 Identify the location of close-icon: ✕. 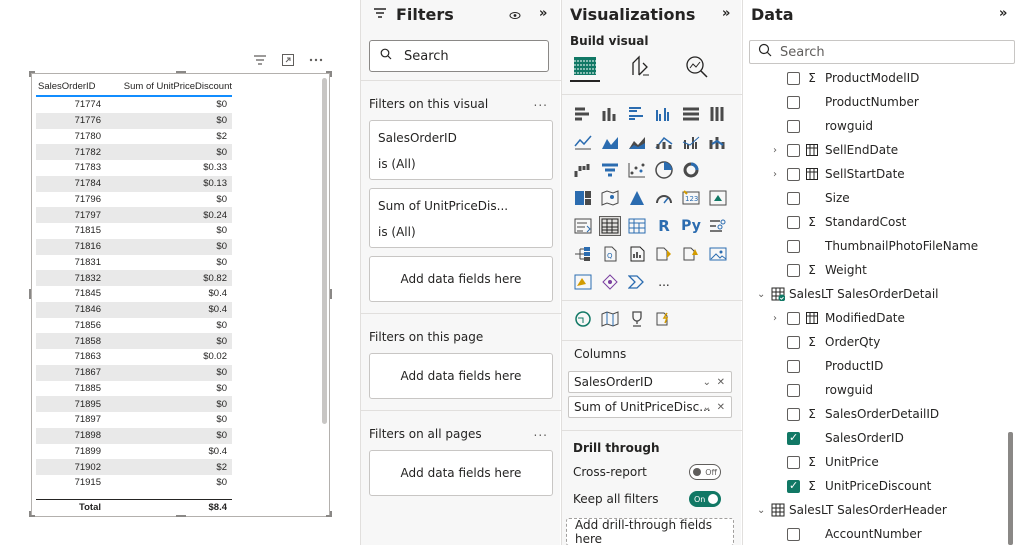
(721, 407).